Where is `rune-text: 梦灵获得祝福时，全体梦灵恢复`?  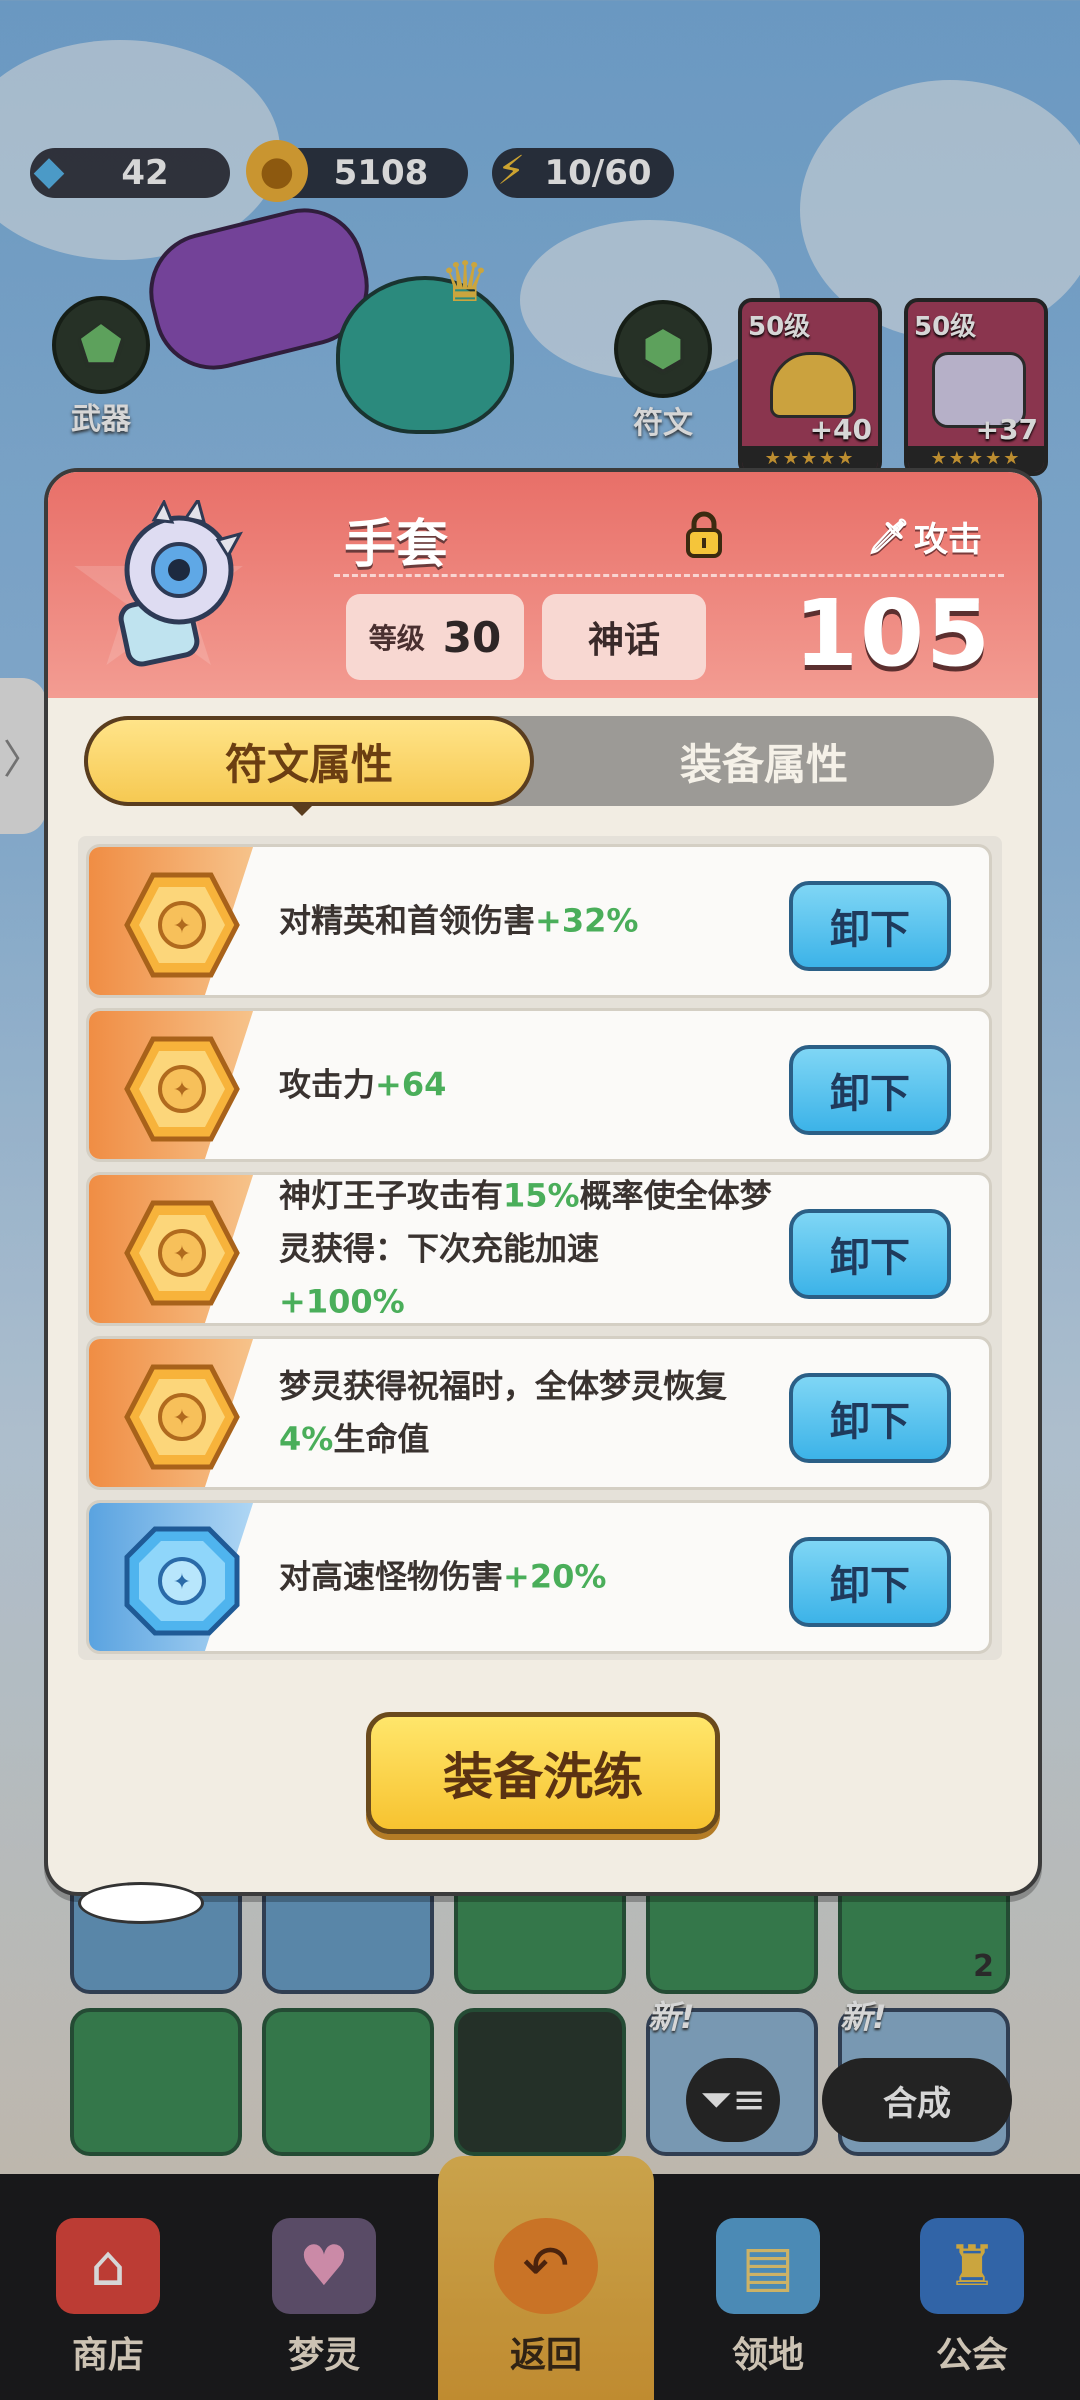 rune-text: 梦灵获得祝福时，全体梦灵恢复 is located at coordinates (503, 1385).